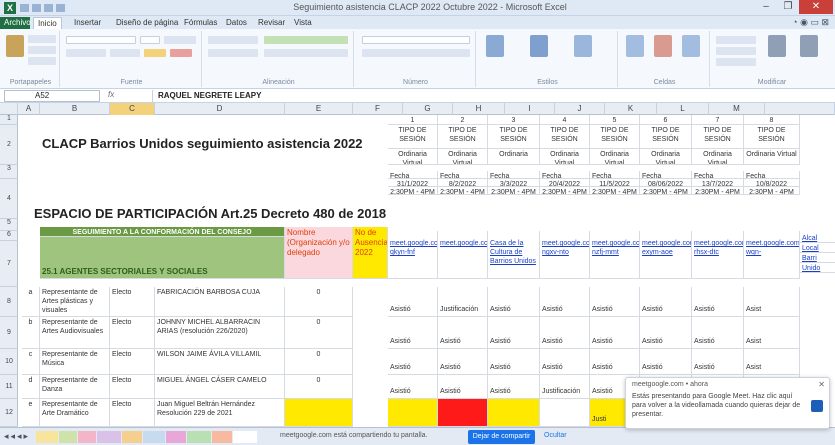  I want to click on attendance-cell: Justificación, so click(463, 302).